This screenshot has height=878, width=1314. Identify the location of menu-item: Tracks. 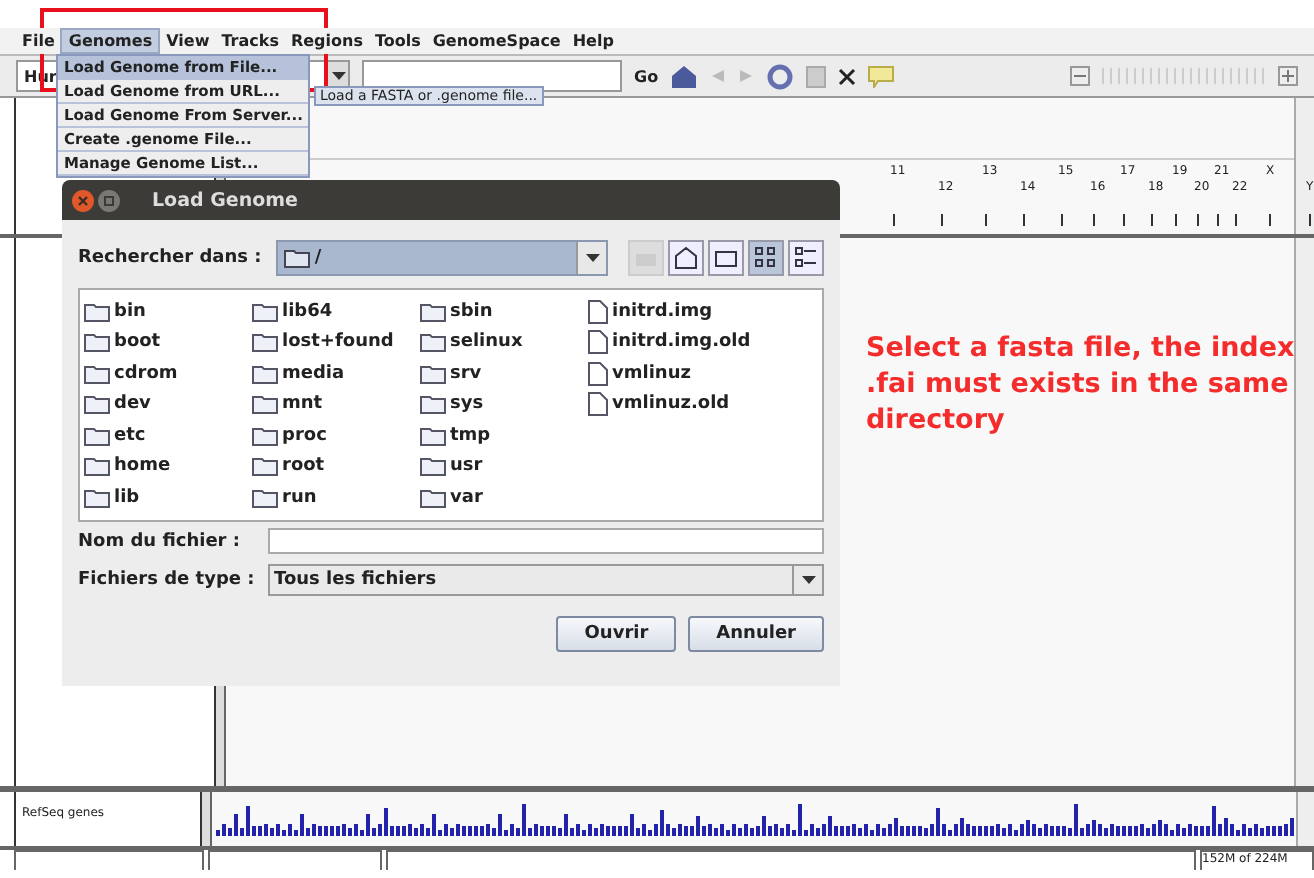
(250, 41).